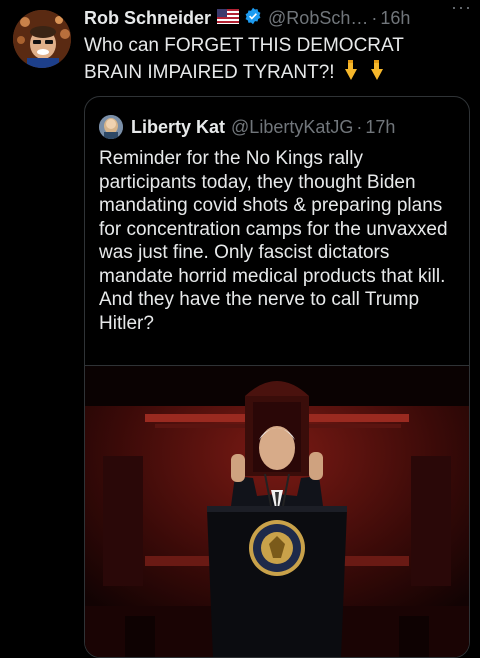 This screenshot has height=658, width=480. I want to click on quoted-author-name: Liberty Kat, so click(178, 127).